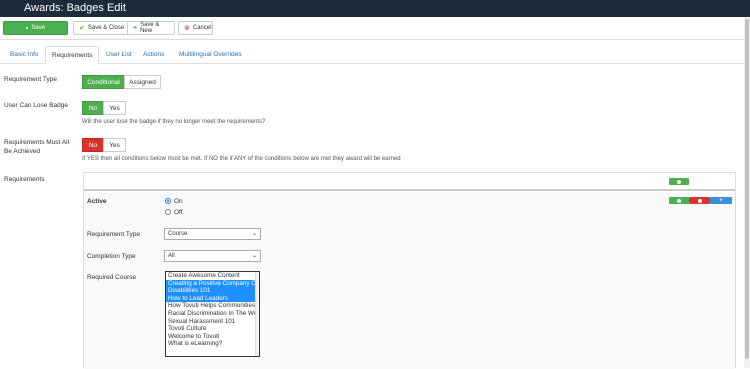  I want to click on must-all-no-option: No, so click(93, 145).